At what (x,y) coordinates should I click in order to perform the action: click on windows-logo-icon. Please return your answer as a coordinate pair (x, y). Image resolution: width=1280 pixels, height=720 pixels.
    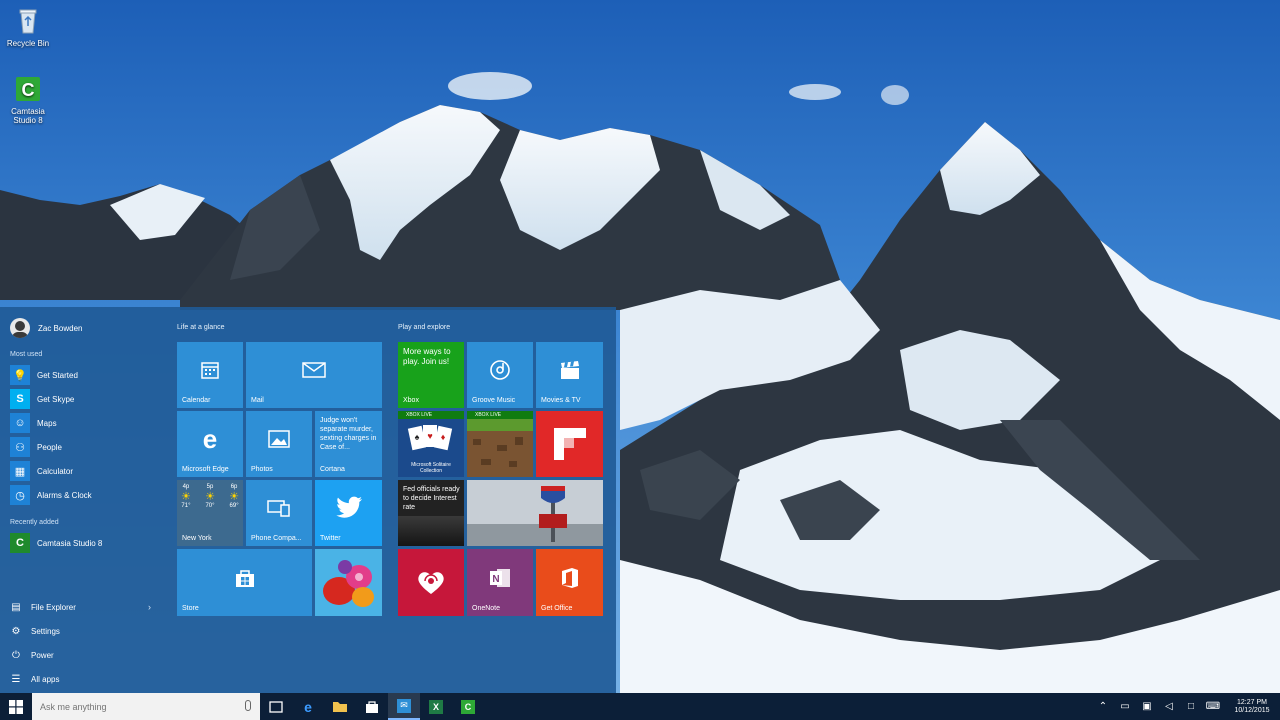
    Looking at the image, I should click on (16, 706).